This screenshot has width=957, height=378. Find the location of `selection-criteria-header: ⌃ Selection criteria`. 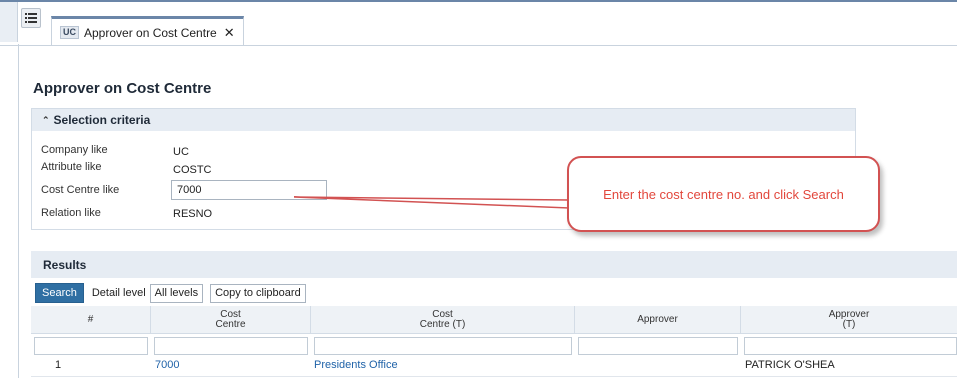

selection-criteria-header: ⌃ Selection criteria is located at coordinates (443, 120).